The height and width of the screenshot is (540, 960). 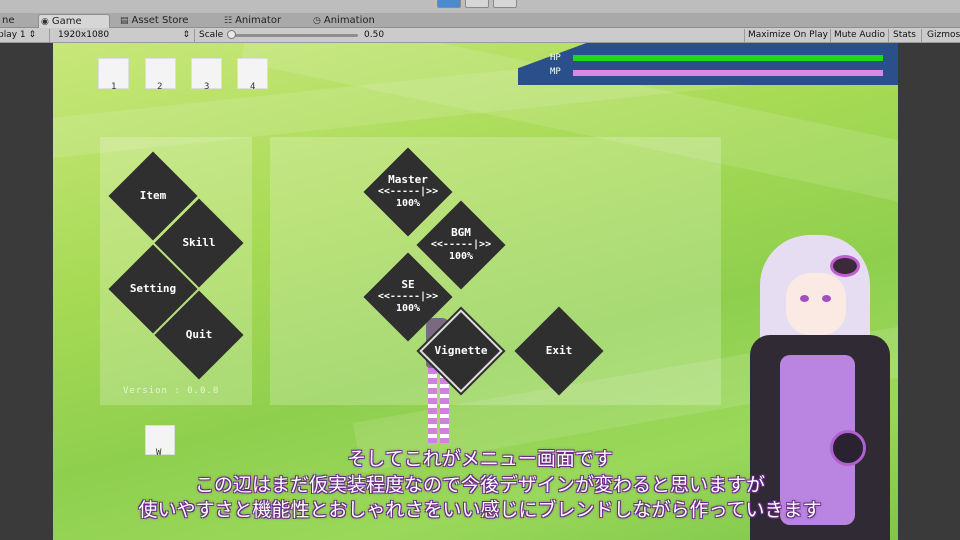 I want to click on vignette-button-label: Vignette, so click(x=461, y=350).